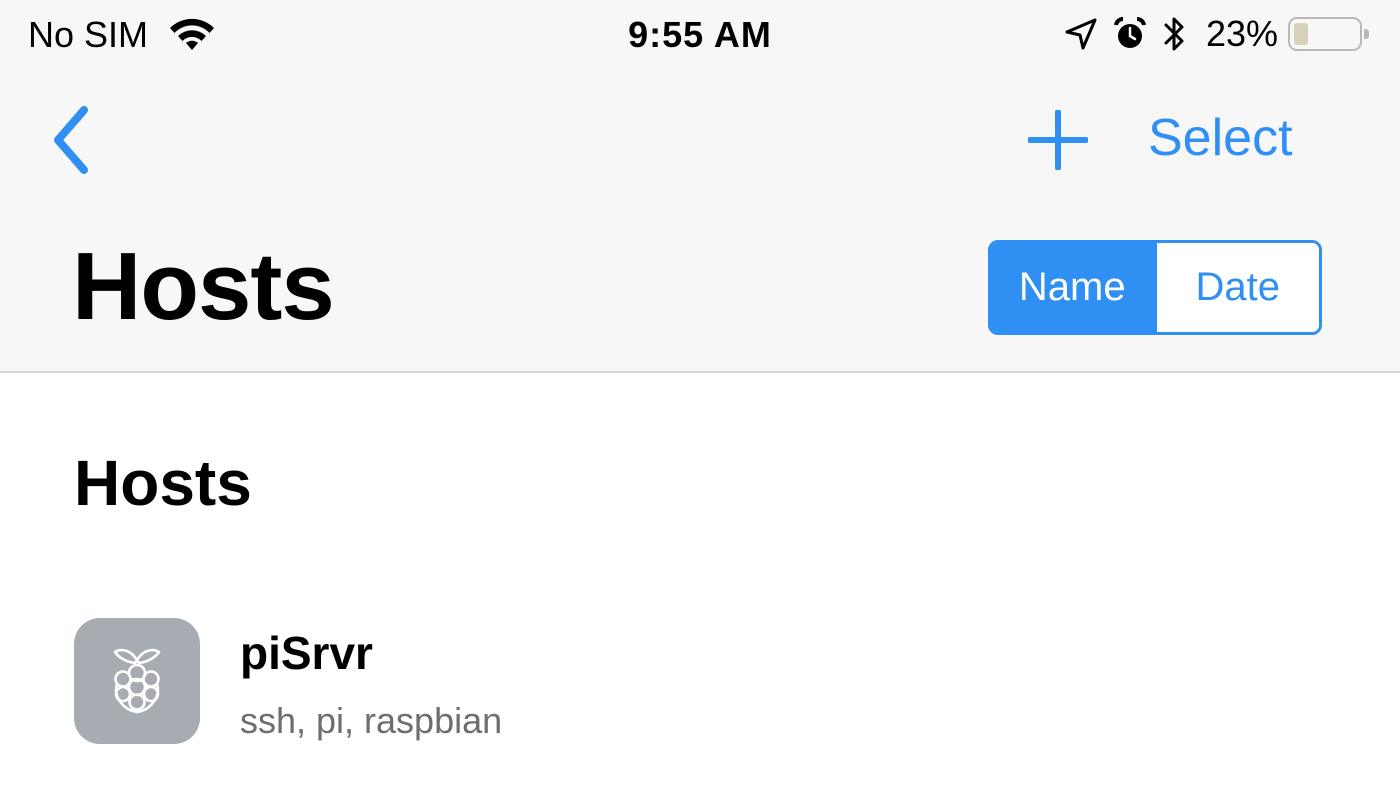 The image size is (1400, 810). Describe the element at coordinates (163, 483) in the screenshot. I see `section-header: Hosts` at that location.